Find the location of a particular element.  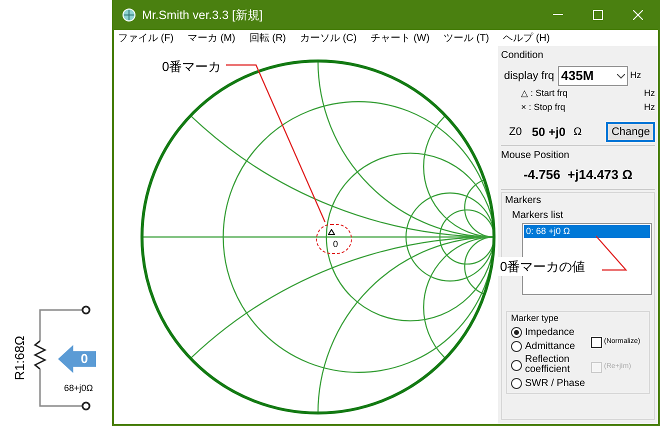

field-label: Z0 is located at coordinates (515, 132).